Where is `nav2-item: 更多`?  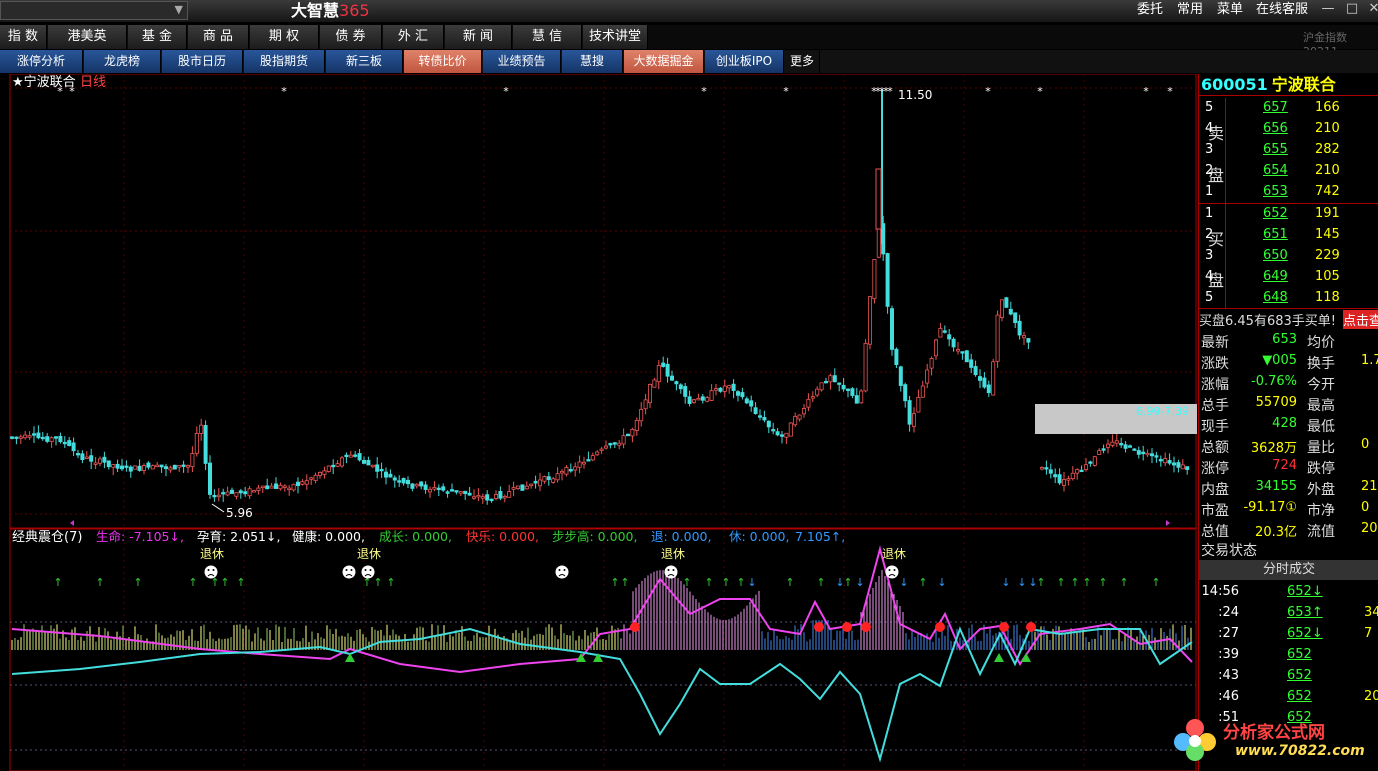 nav2-item: 更多 is located at coordinates (802, 61).